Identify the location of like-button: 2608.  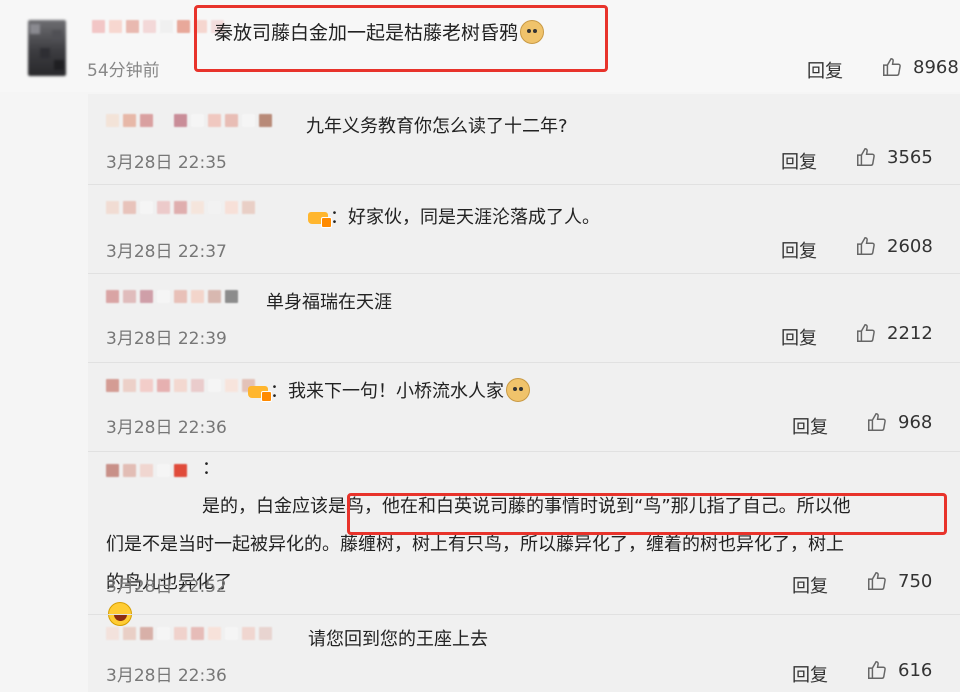
(894, 246).